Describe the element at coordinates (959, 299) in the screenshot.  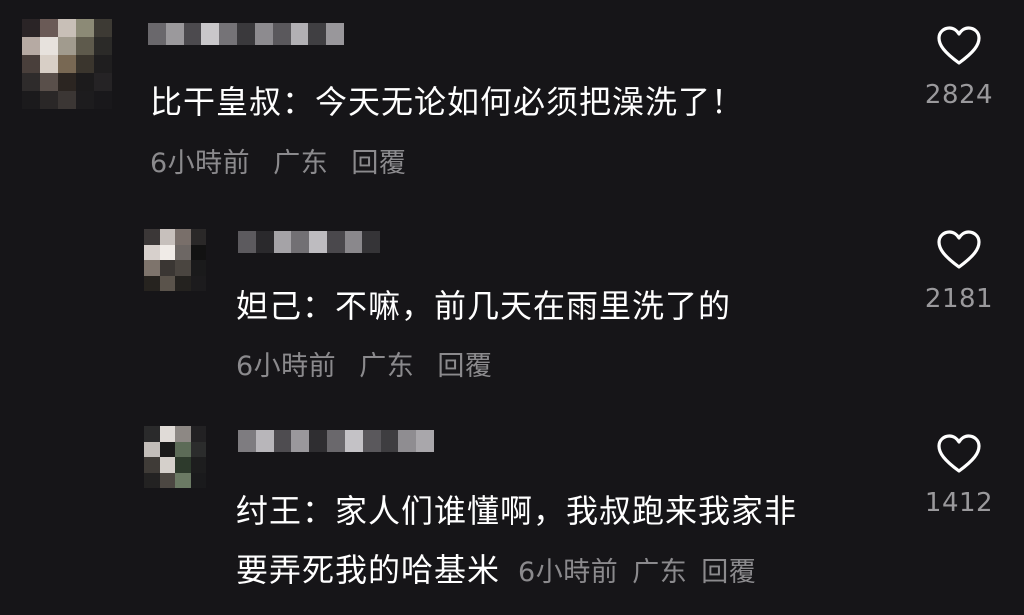
I see `like-count: 2181` at that location.